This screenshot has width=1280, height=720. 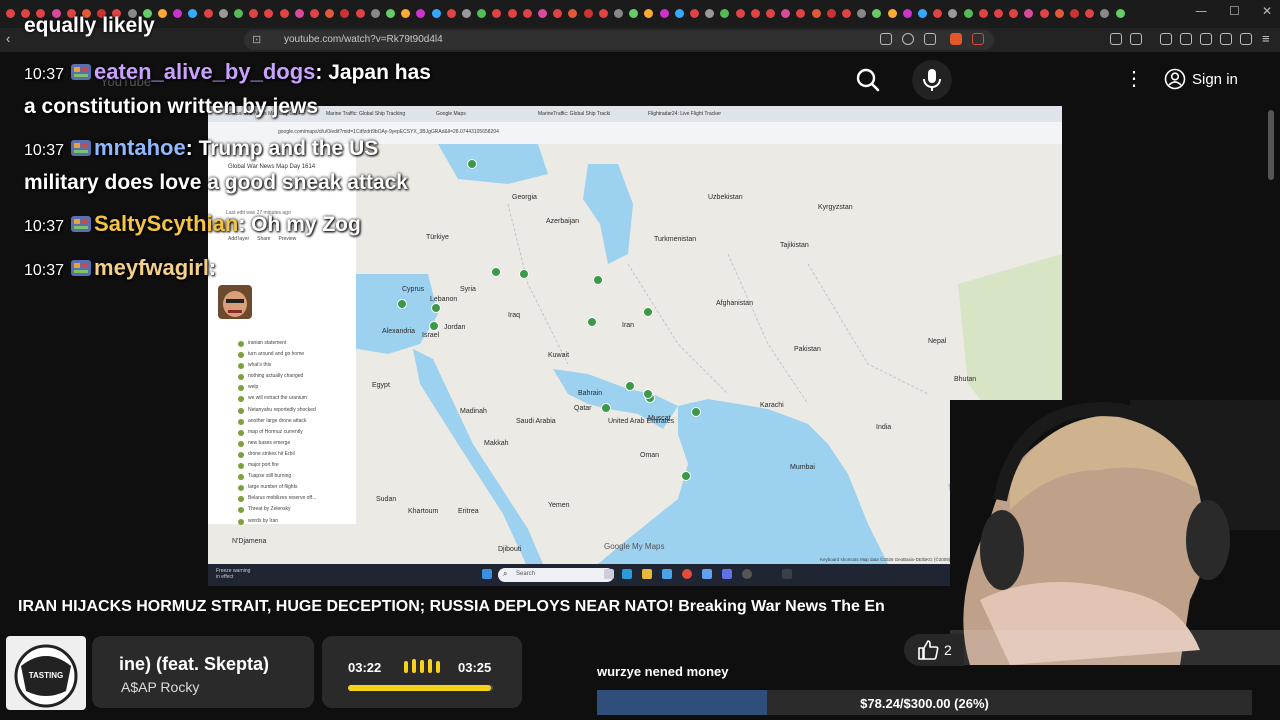 What do you see at coordinates (277, 423) in the screenshot?
I see `map-panel-item: another large drone attack` at bounding box center [277, 423].